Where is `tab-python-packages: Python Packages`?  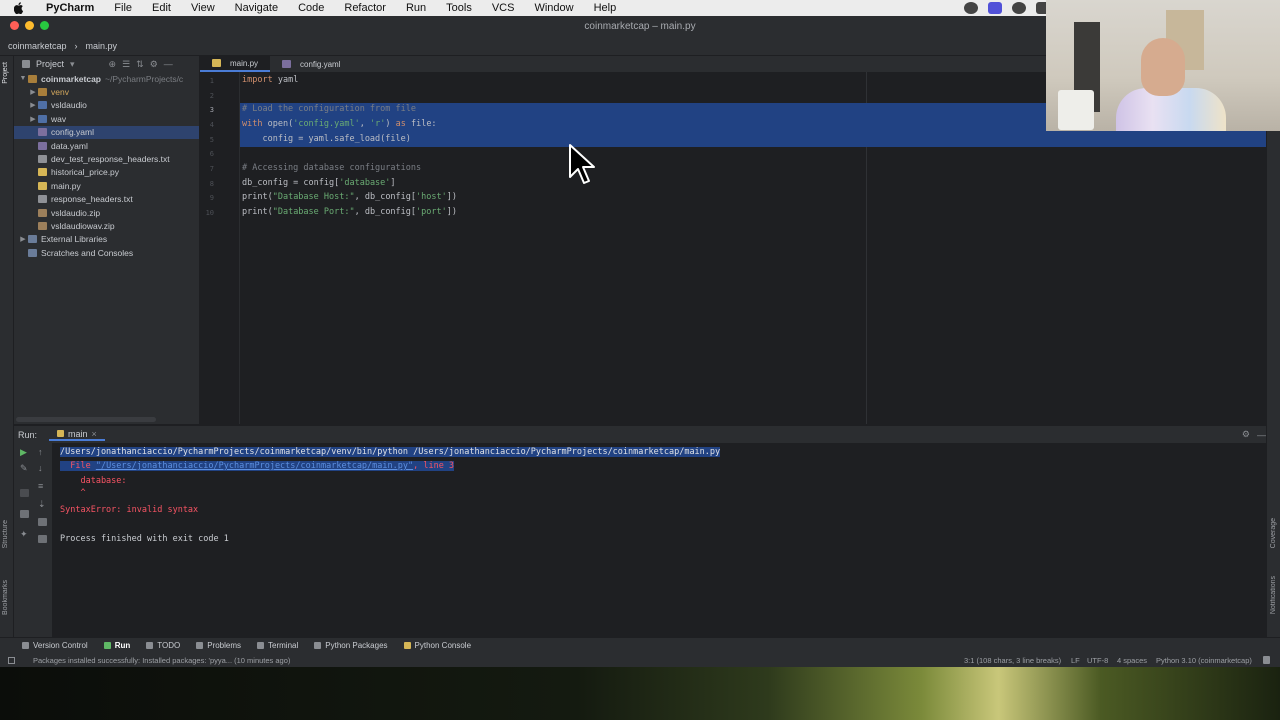 tab-python-packages: Python Packages is located at coordinates (350, 645).